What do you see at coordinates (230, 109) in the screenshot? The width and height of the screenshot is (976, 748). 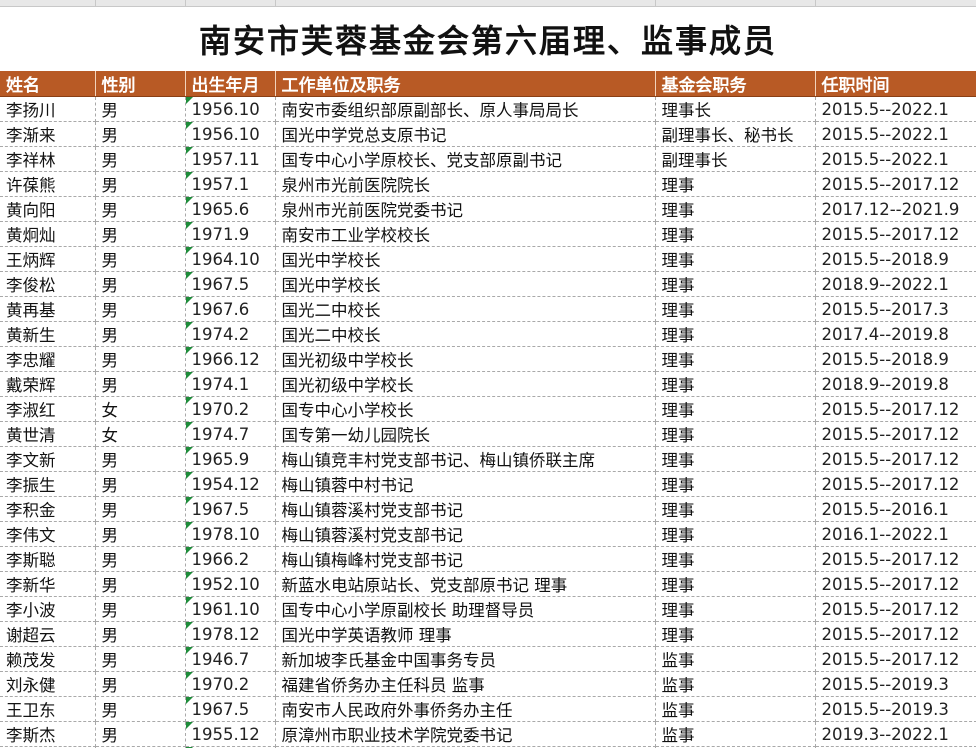 I see `cell-birth: 1956.10` at bounding box center [230, 109].